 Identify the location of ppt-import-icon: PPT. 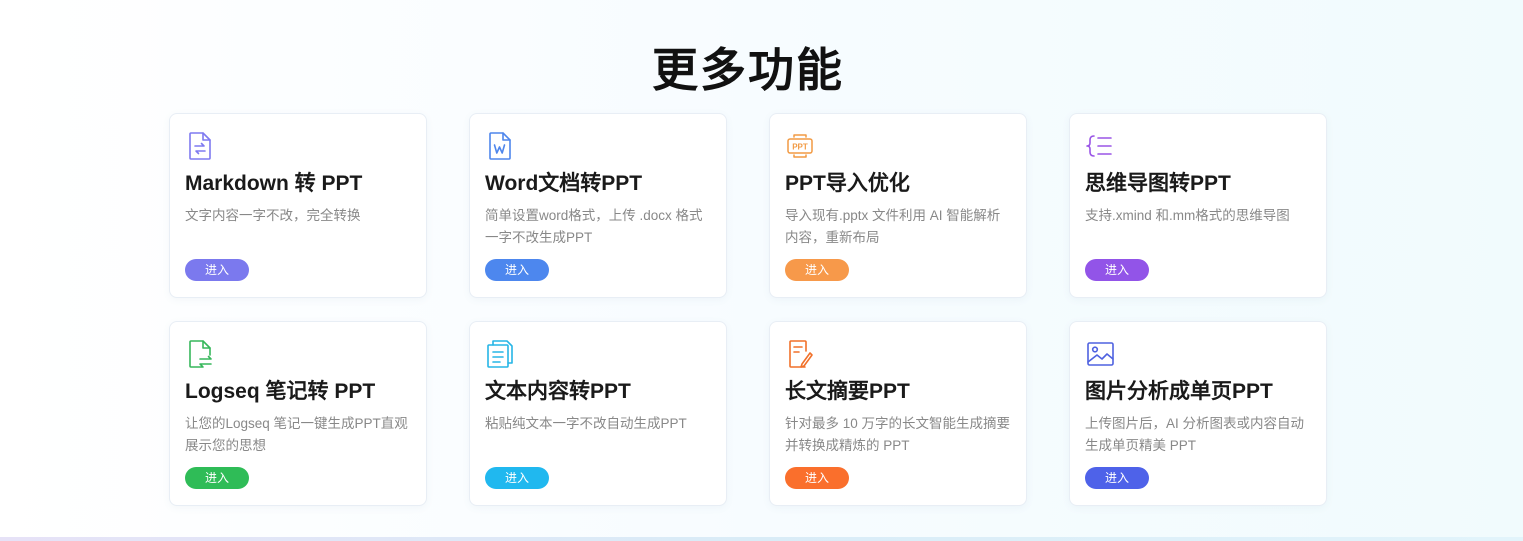
(800, 146).